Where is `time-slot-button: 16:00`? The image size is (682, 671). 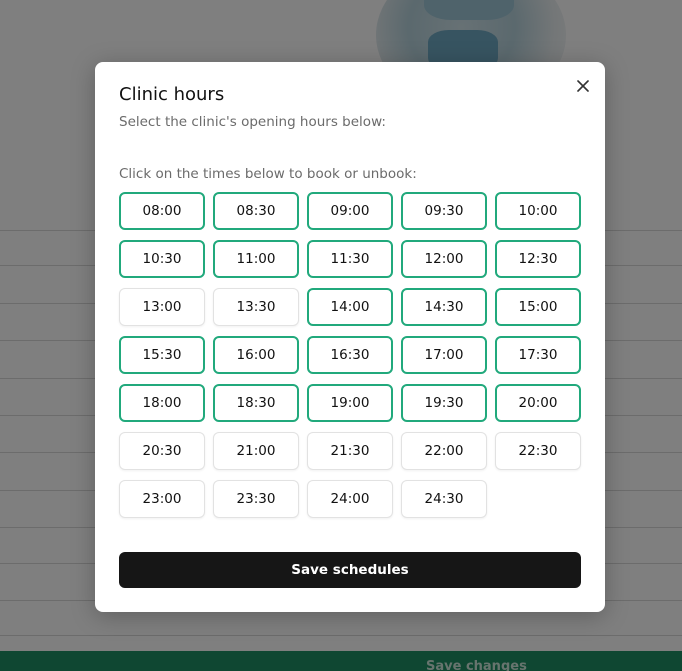 time-slot-button: 16:00 is located at coordinates (256, 355).